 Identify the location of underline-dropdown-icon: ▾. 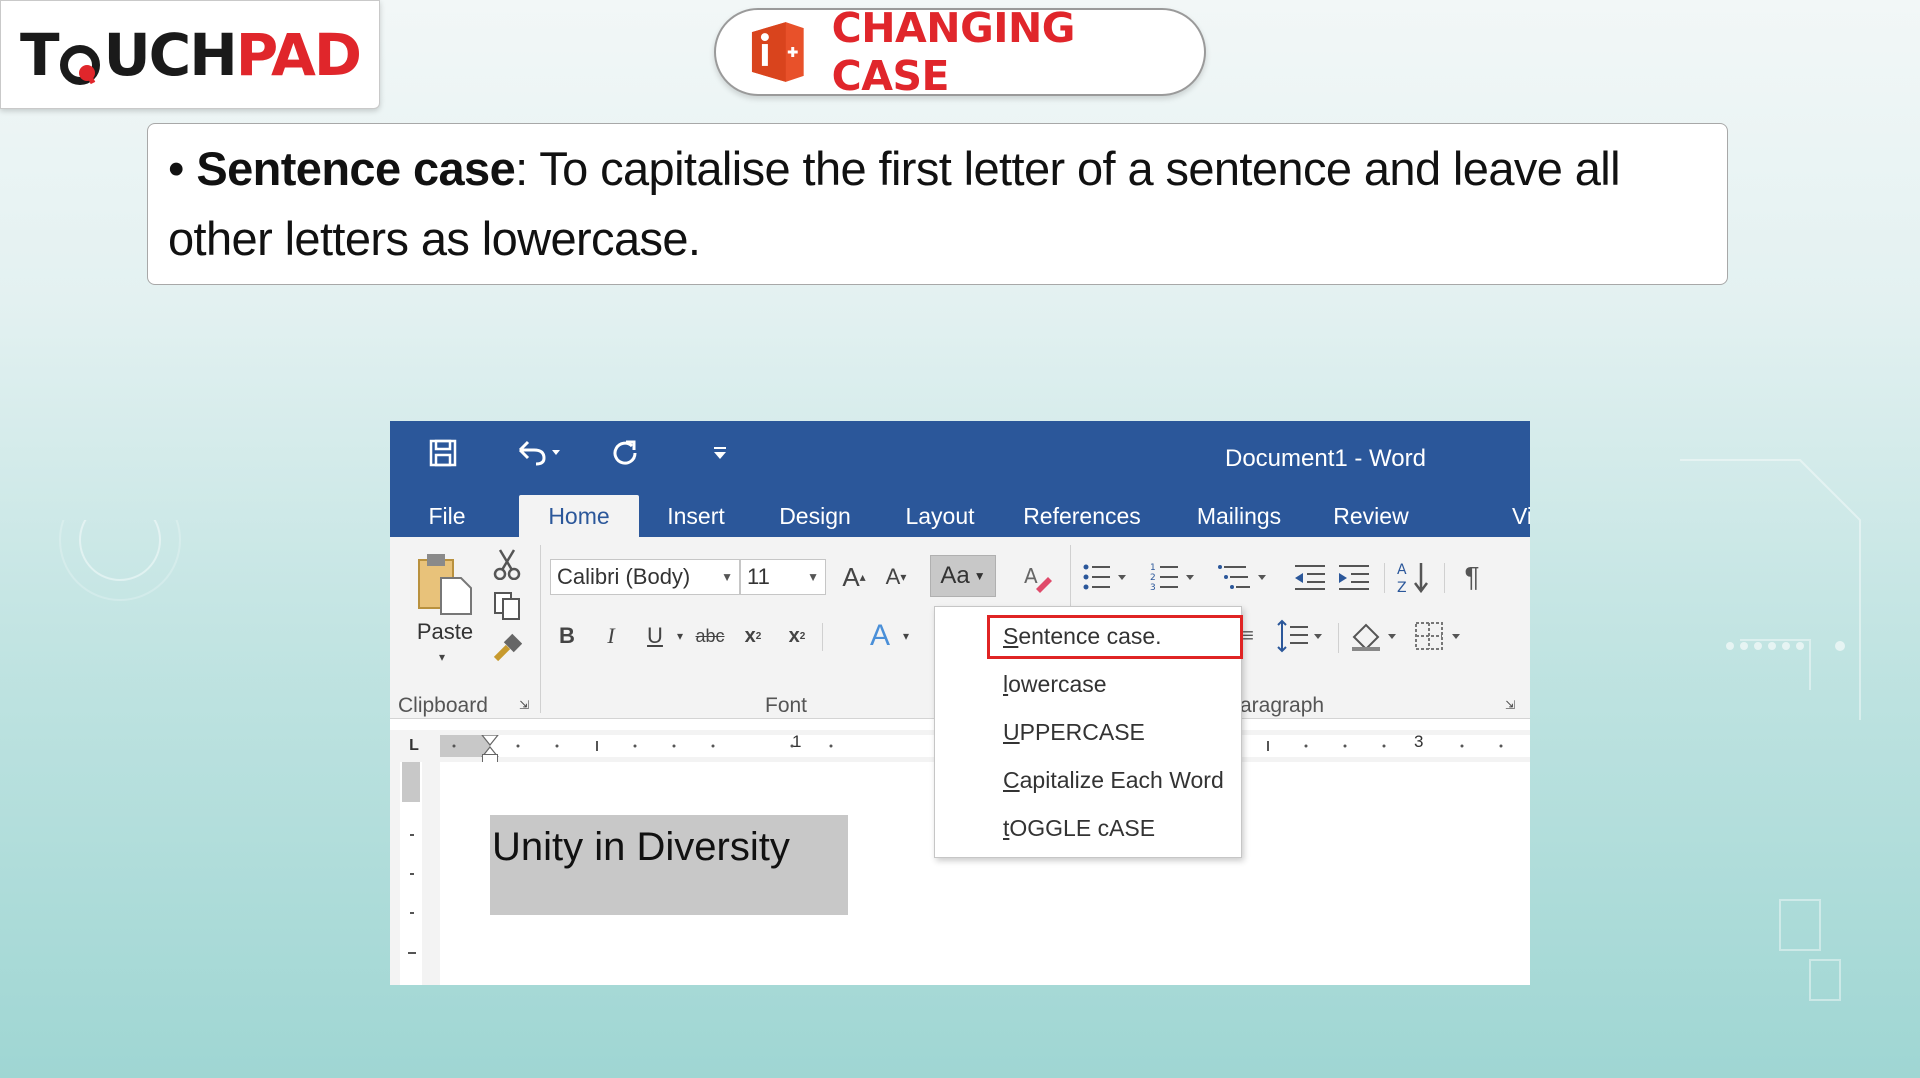
(680, 636).